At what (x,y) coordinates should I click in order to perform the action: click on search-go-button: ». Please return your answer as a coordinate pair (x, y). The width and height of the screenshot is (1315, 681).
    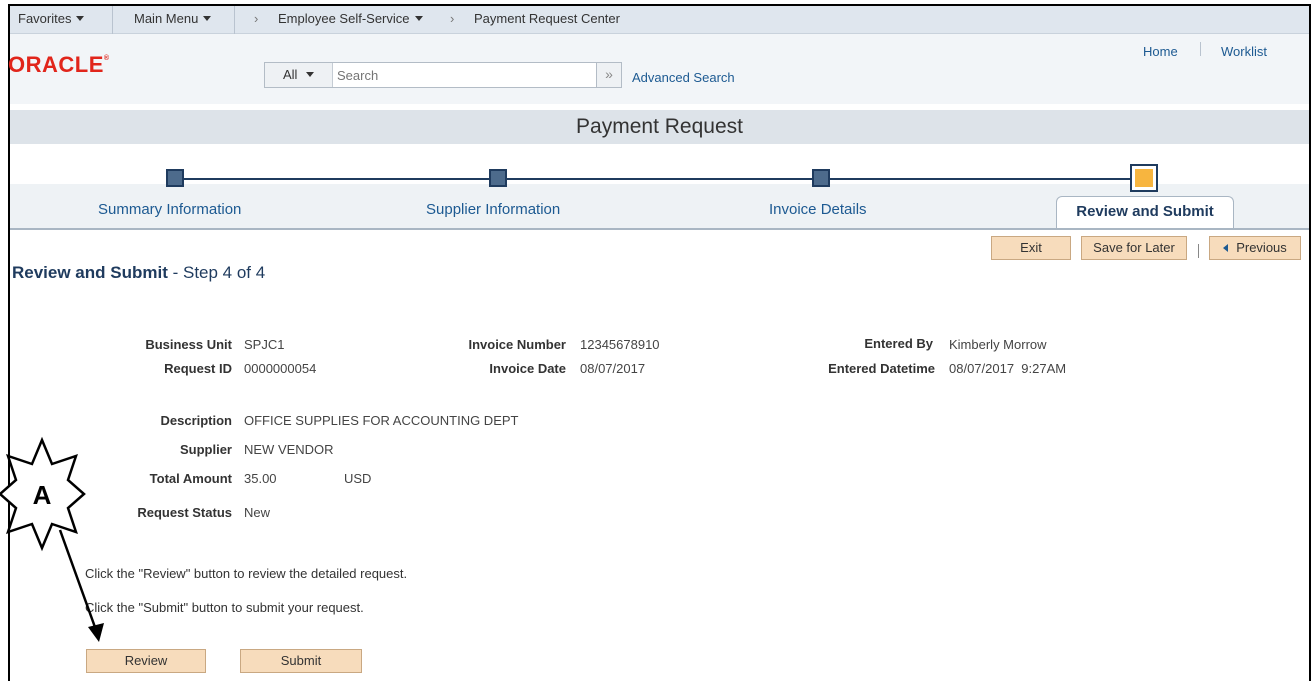
    Looking at the image, I should click on (609, 75).